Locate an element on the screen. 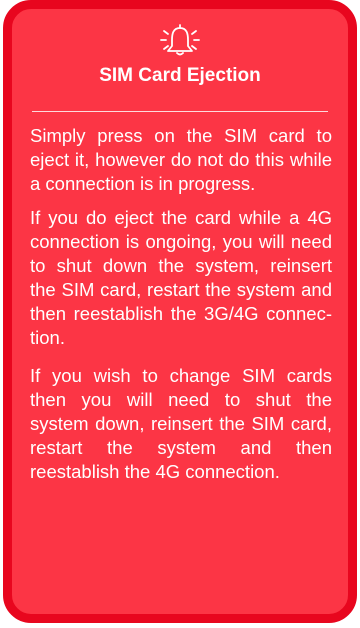  header-divider is located at coordinates (180, 111).